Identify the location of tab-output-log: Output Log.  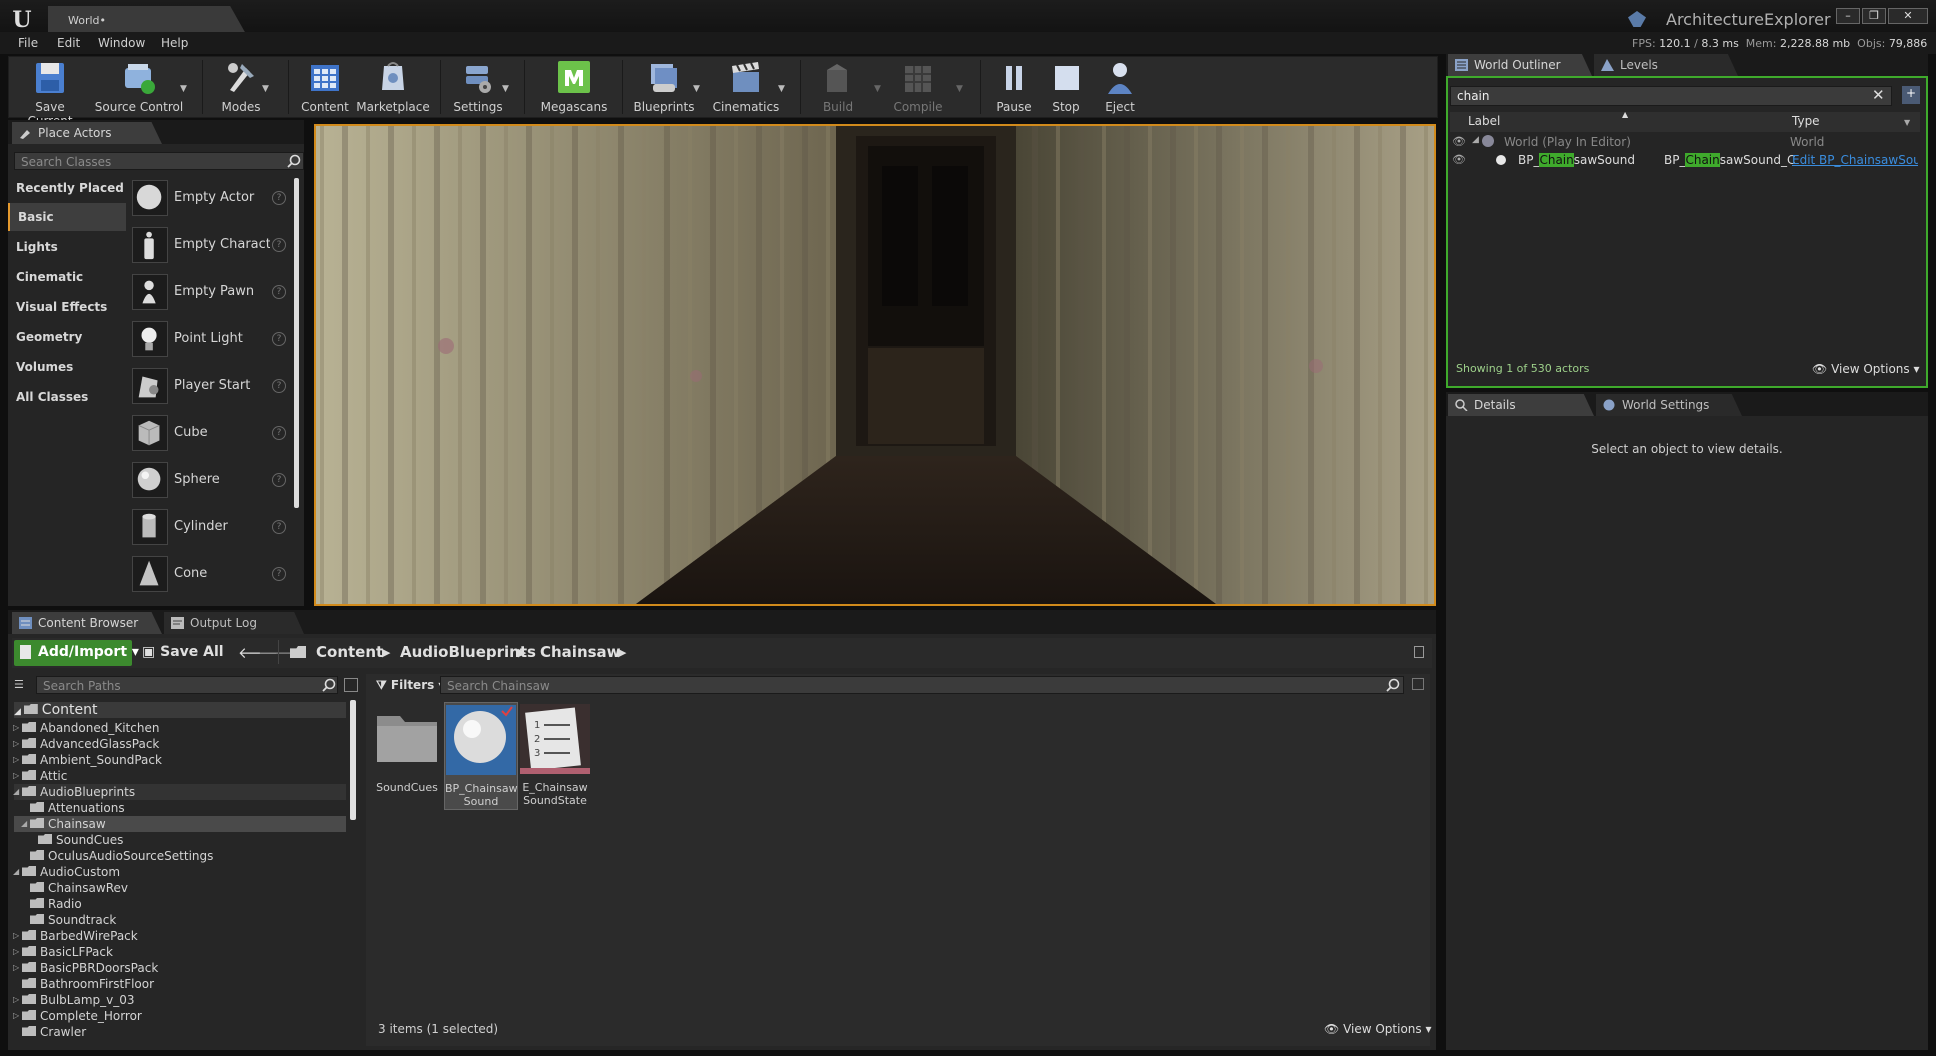
(234, 623).